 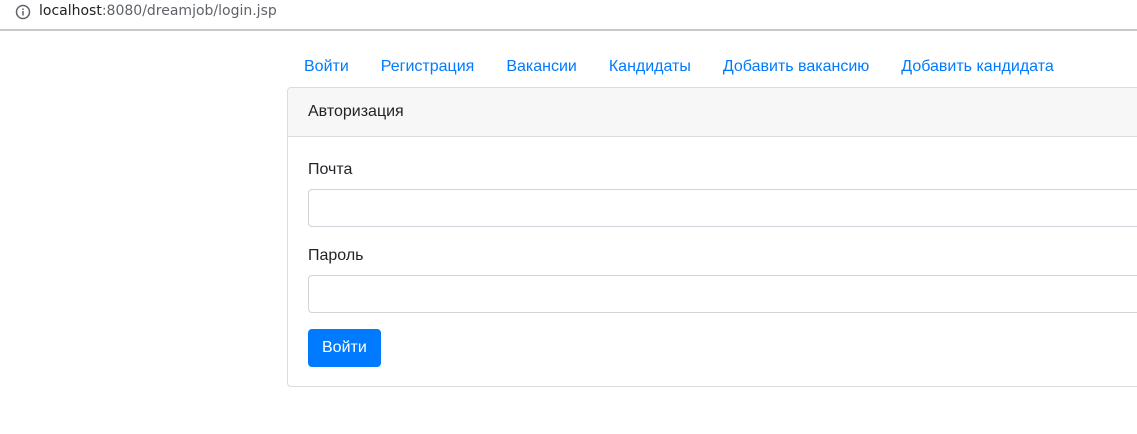 I want to click on toolbar-divider, so click(x=568, y=30).